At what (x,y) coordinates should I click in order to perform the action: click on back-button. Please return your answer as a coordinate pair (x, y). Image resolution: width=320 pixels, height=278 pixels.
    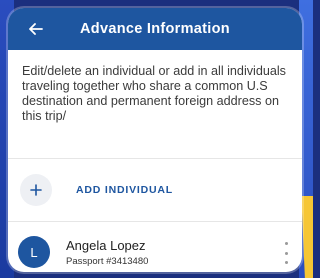
    Looking at the image, I should click on (36, 29).